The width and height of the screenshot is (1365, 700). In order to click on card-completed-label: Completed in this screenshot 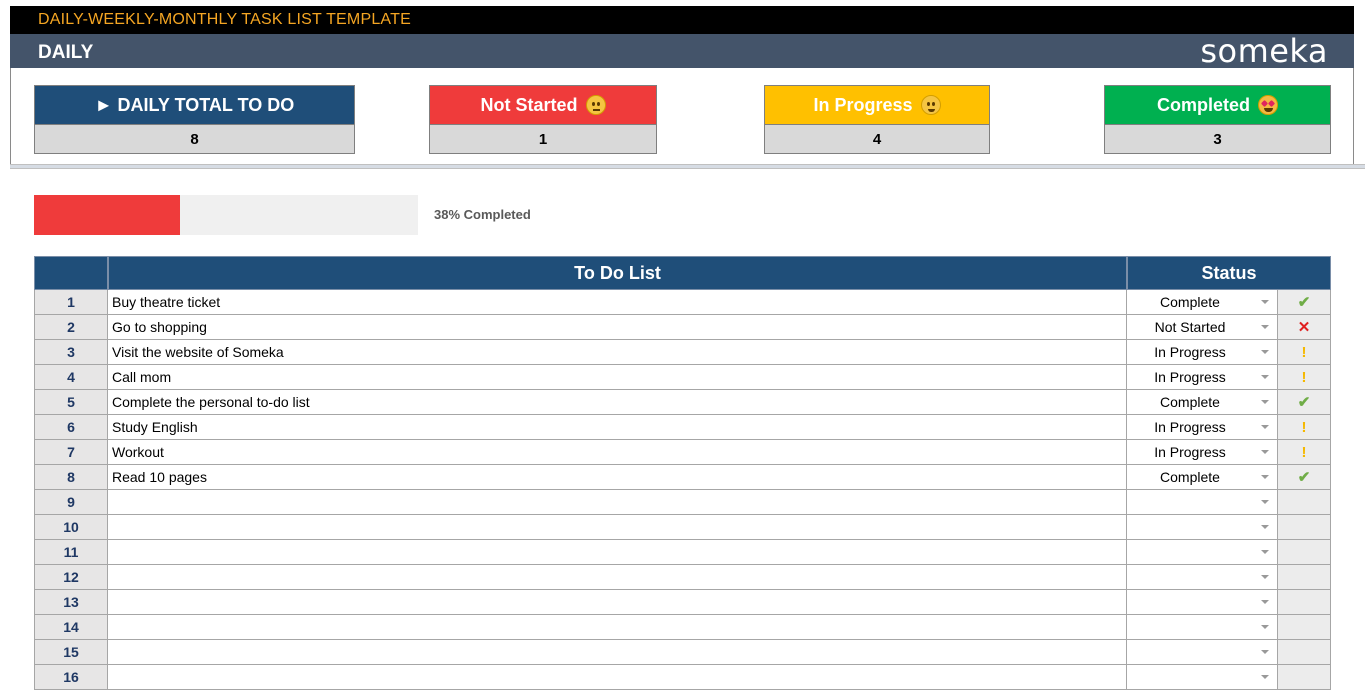, I will do `click(1203, 104)`.